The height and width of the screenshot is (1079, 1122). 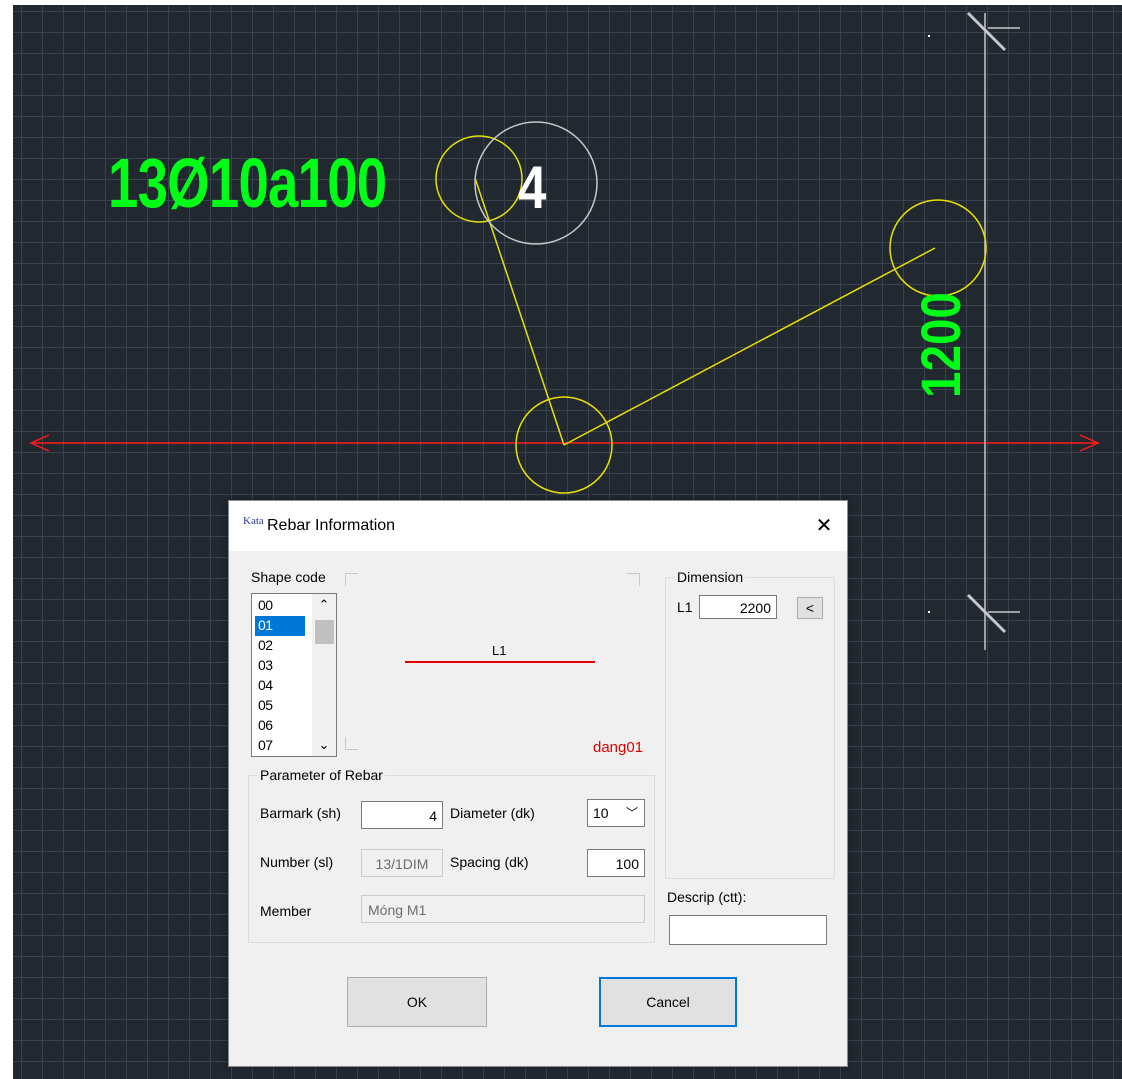 I want to click on shape-code-item: 02, so click(x=280, y=646).